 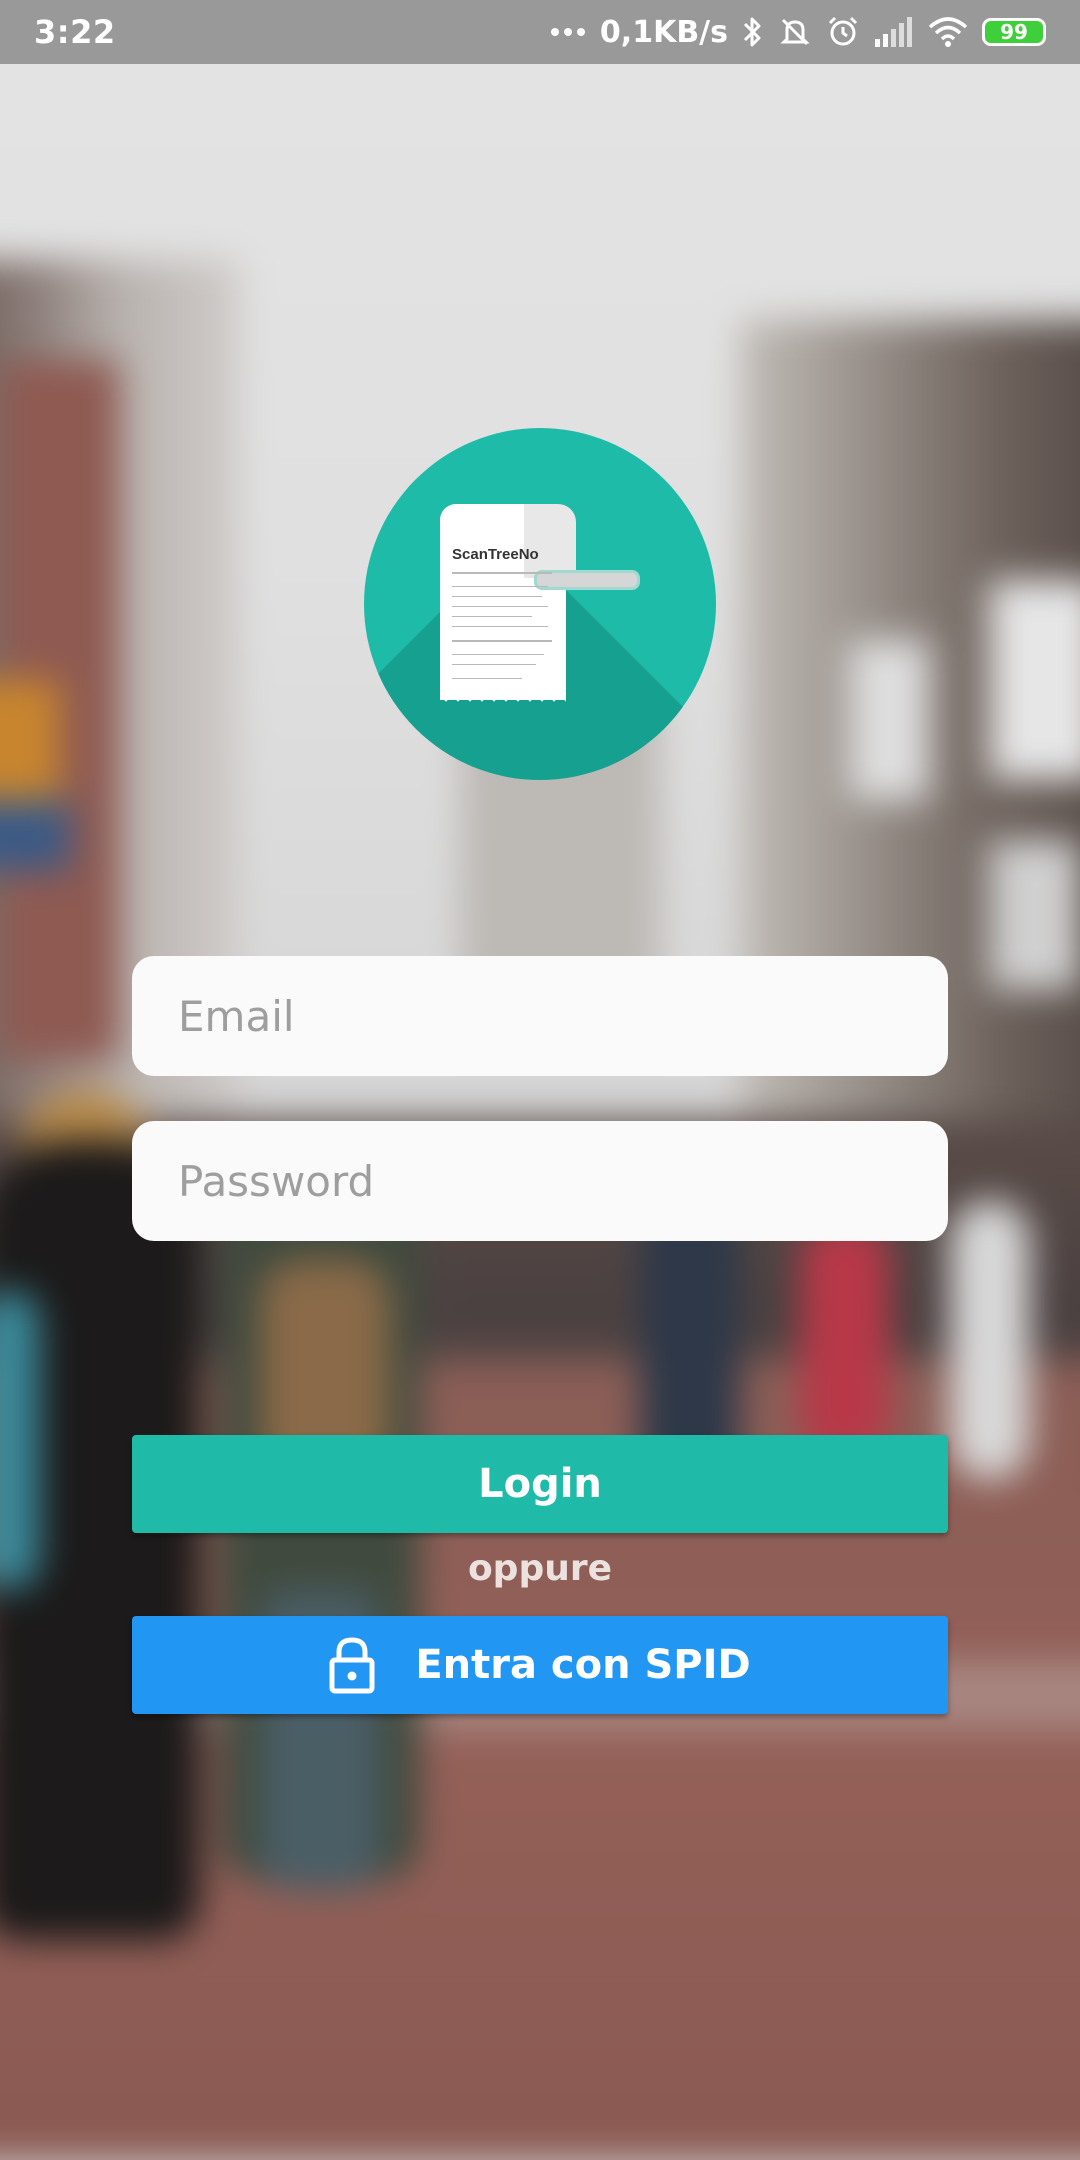 I want to click on email-input, so click(x=540, y=1016).